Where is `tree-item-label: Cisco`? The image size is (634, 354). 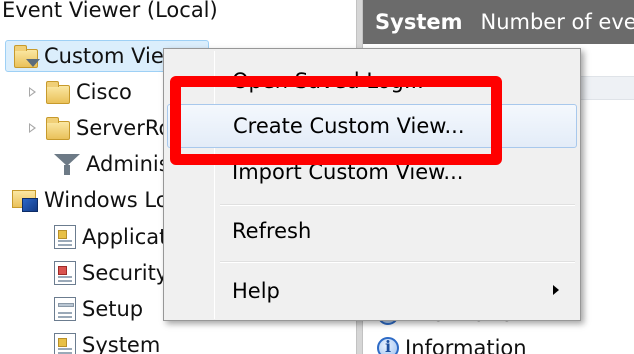
tree-item-label: Cisco is located at coordinates (104, 92).